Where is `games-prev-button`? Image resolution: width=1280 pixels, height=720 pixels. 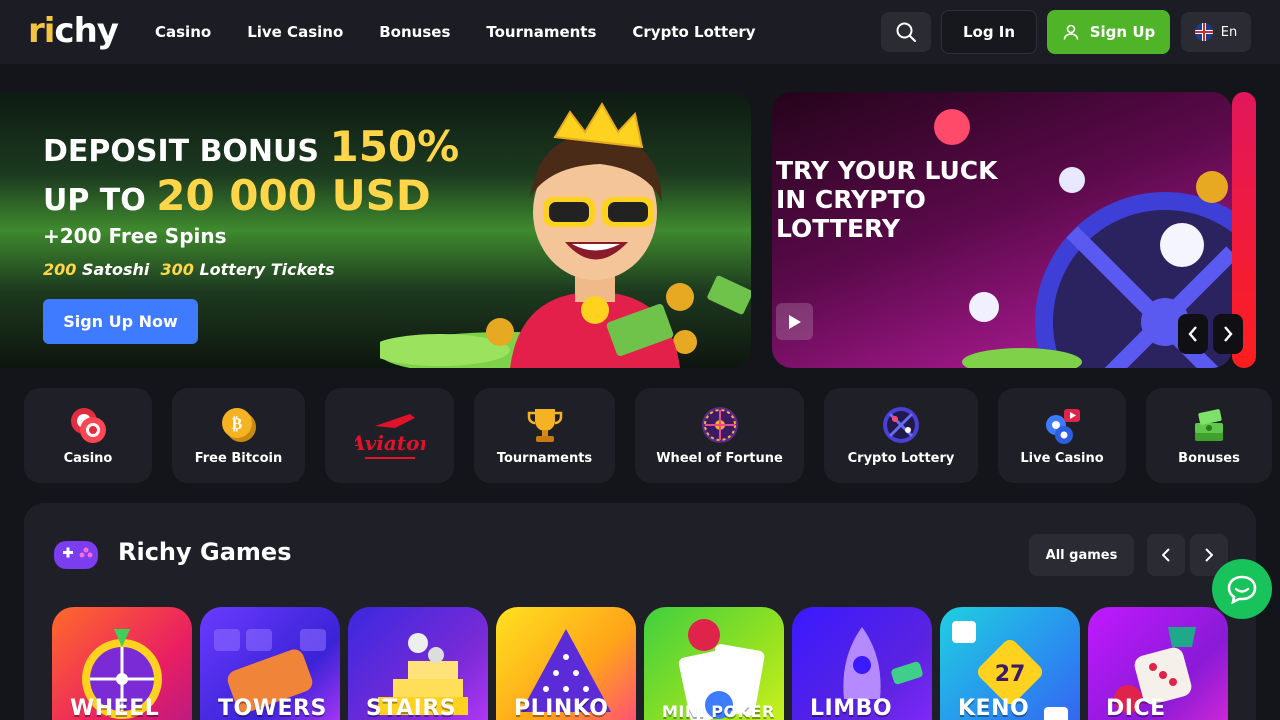 games-prev-button is located at coordinates (1166, 555).